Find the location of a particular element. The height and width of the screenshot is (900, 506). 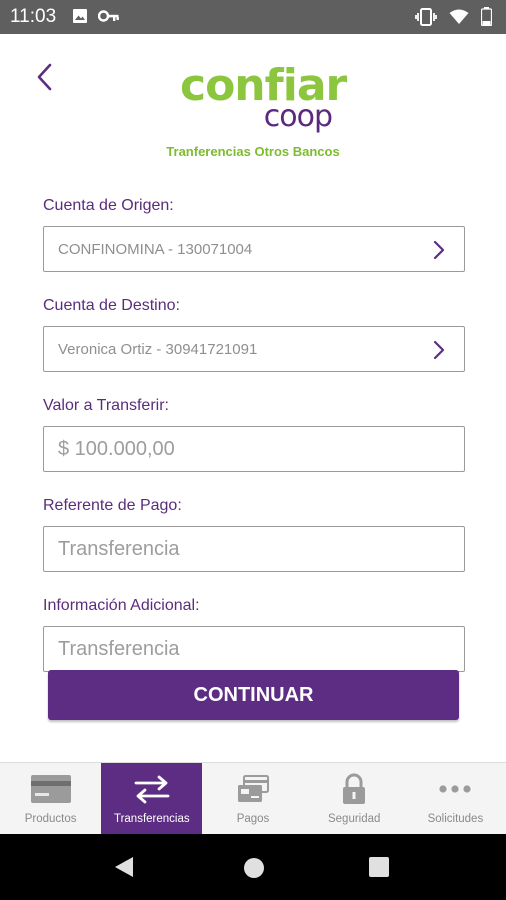

logo-sub-text: coop is located at coordinates (298, 116).